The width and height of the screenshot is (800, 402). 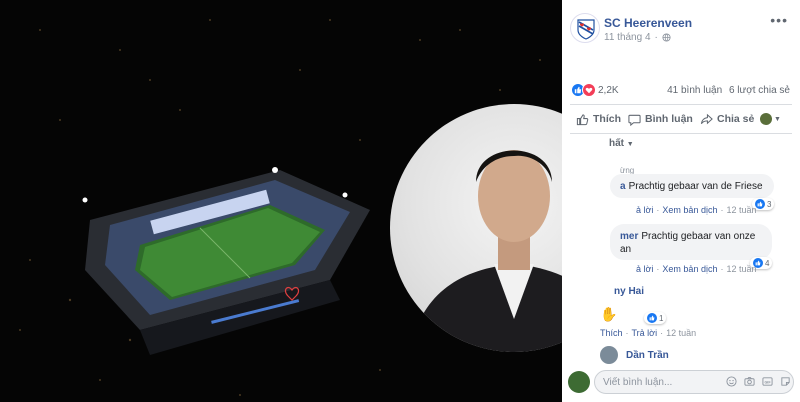 I want to click on comment-likes-count: 4, so click(x=767, y=263).